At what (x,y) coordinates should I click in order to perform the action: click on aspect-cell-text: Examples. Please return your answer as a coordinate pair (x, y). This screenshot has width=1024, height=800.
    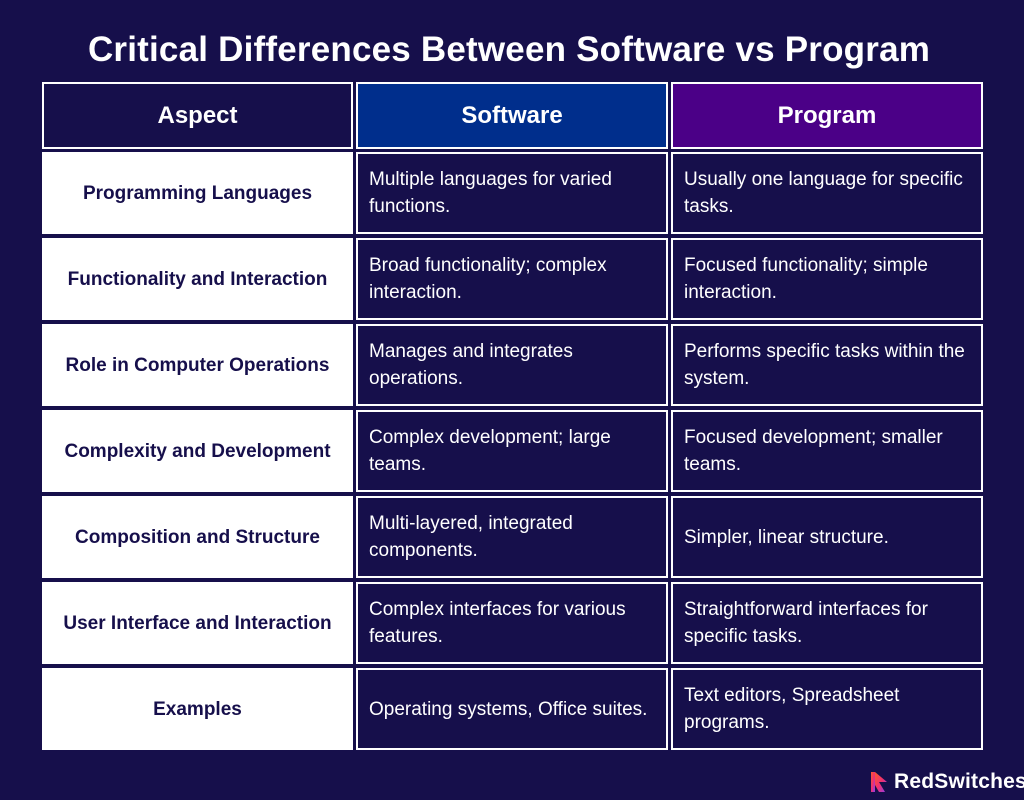
    Looking at the image, I should click on (197, 709).